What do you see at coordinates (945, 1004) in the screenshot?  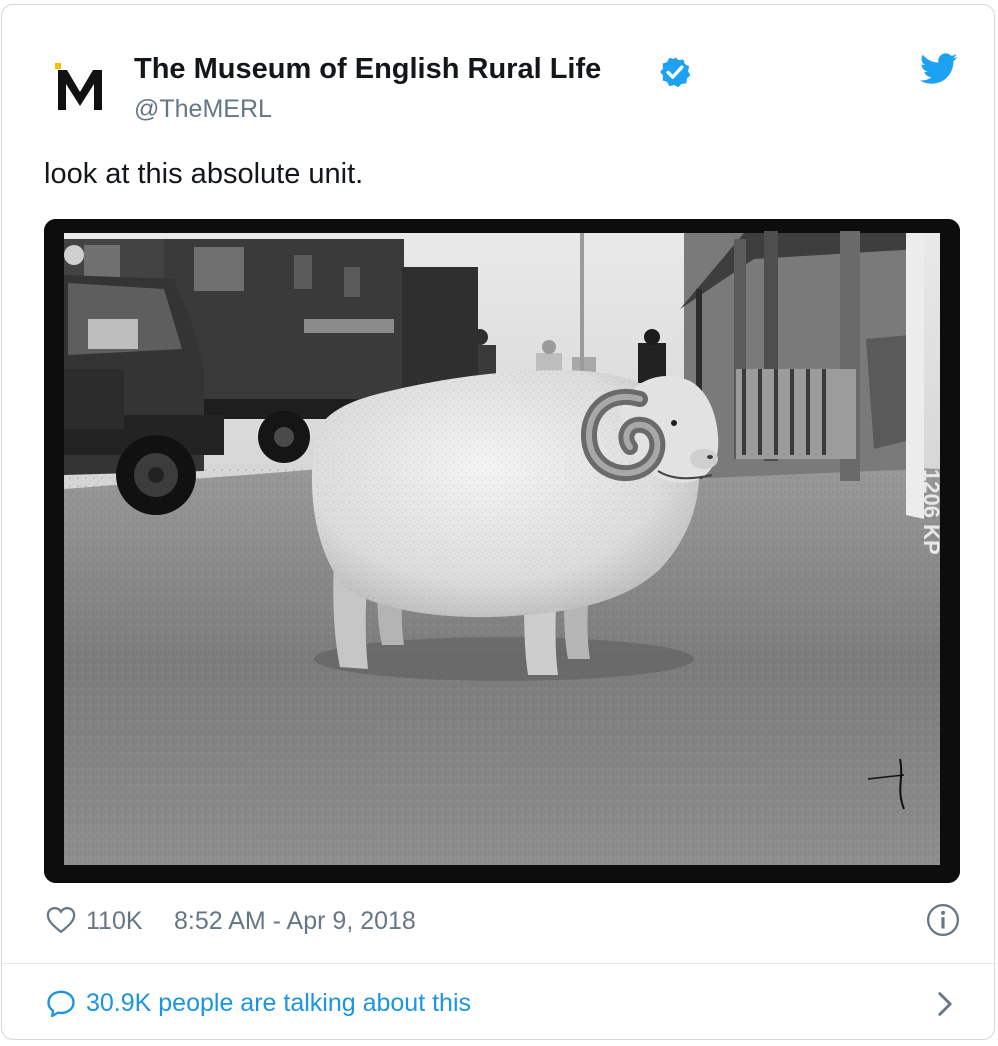 I see `chevron-right-icon` at bounding box center [945, 1004].